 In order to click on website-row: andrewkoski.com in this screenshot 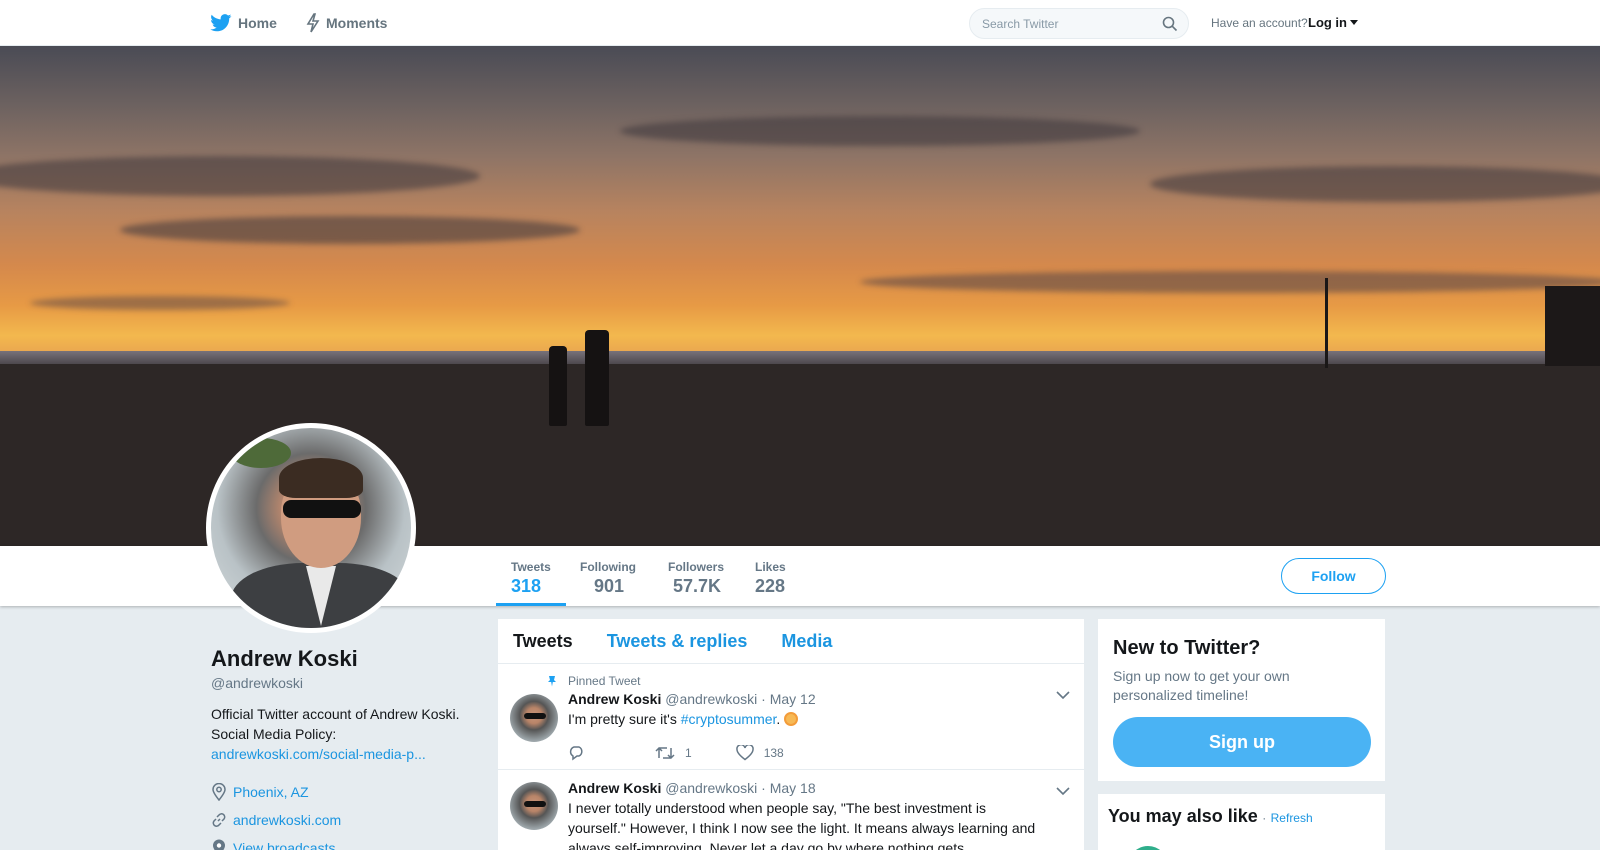, I will do `click(346, 820)`.